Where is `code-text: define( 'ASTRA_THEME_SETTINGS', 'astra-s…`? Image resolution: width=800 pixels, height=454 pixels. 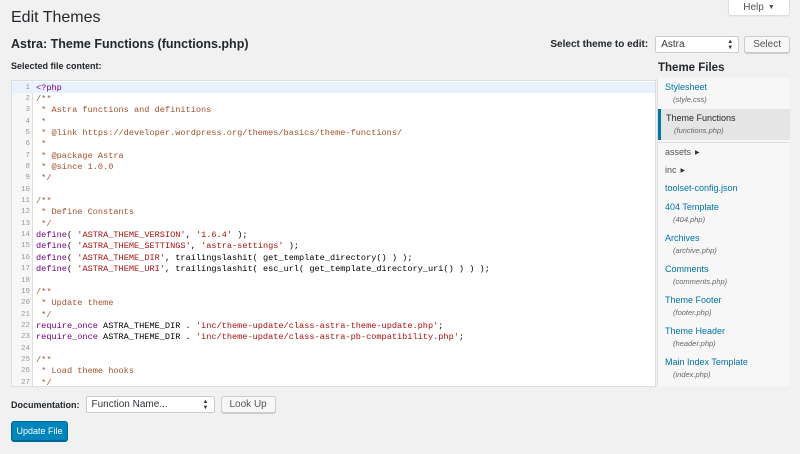 code-text: define( 'ASTRA_THEME_SETTINGS', 'astra-s… is located at coordinates (168, 246).